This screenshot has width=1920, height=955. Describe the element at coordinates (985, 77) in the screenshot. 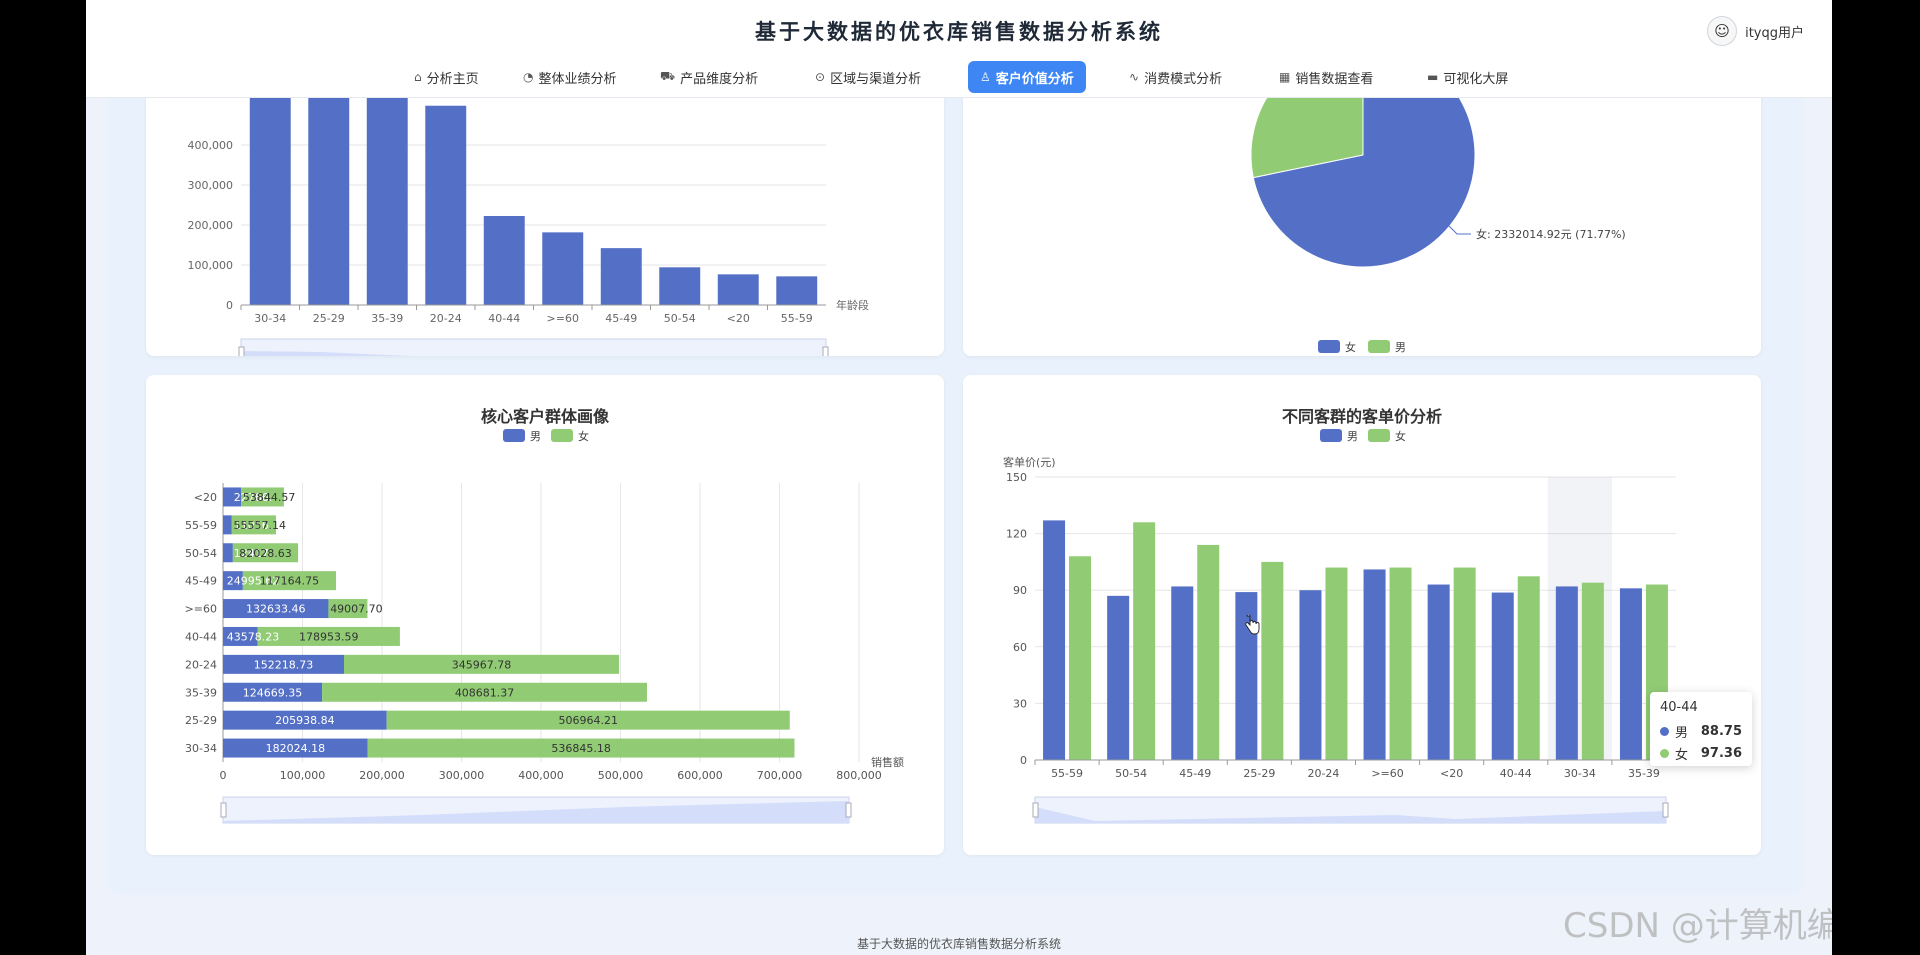

I see `user-icon: ♙` at that location.